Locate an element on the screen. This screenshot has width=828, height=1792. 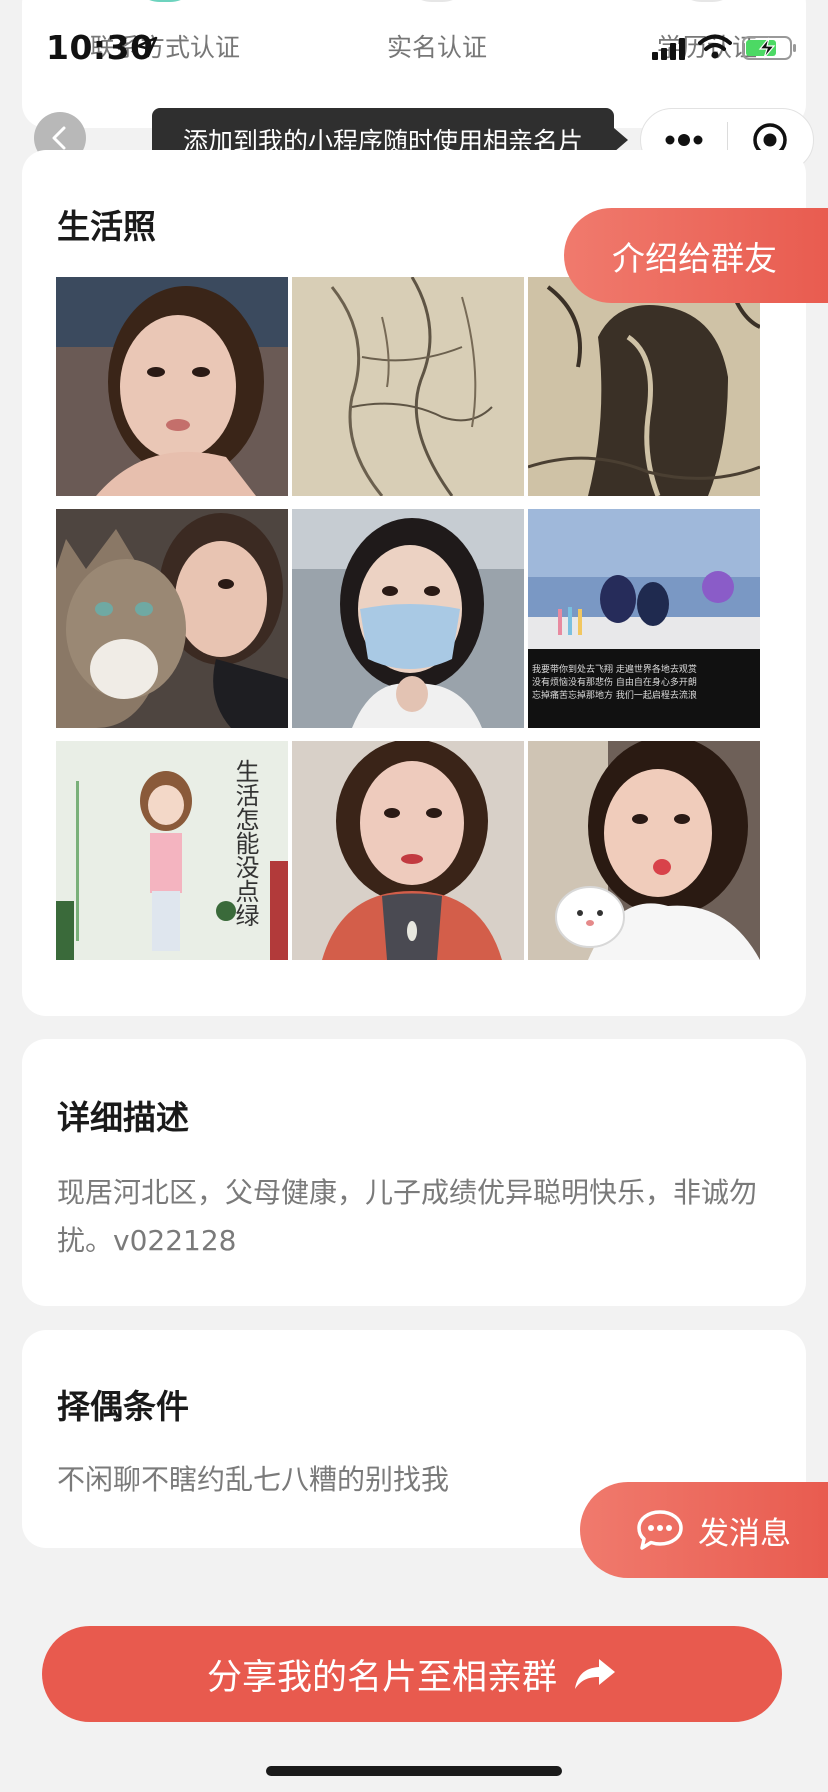
share-card-button: 分享我的名片至相亲群 is located at coordinates (412, 1674).